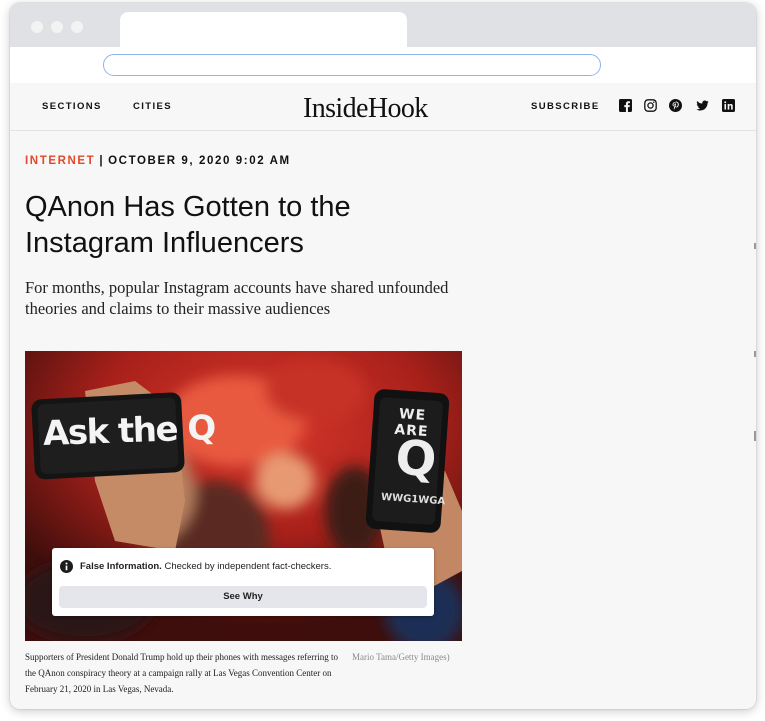 The image size is (765, 721). I want to click on site-header: SECTIONS CITIES InsideHook SUBSCRIBE, so click(383, 107).